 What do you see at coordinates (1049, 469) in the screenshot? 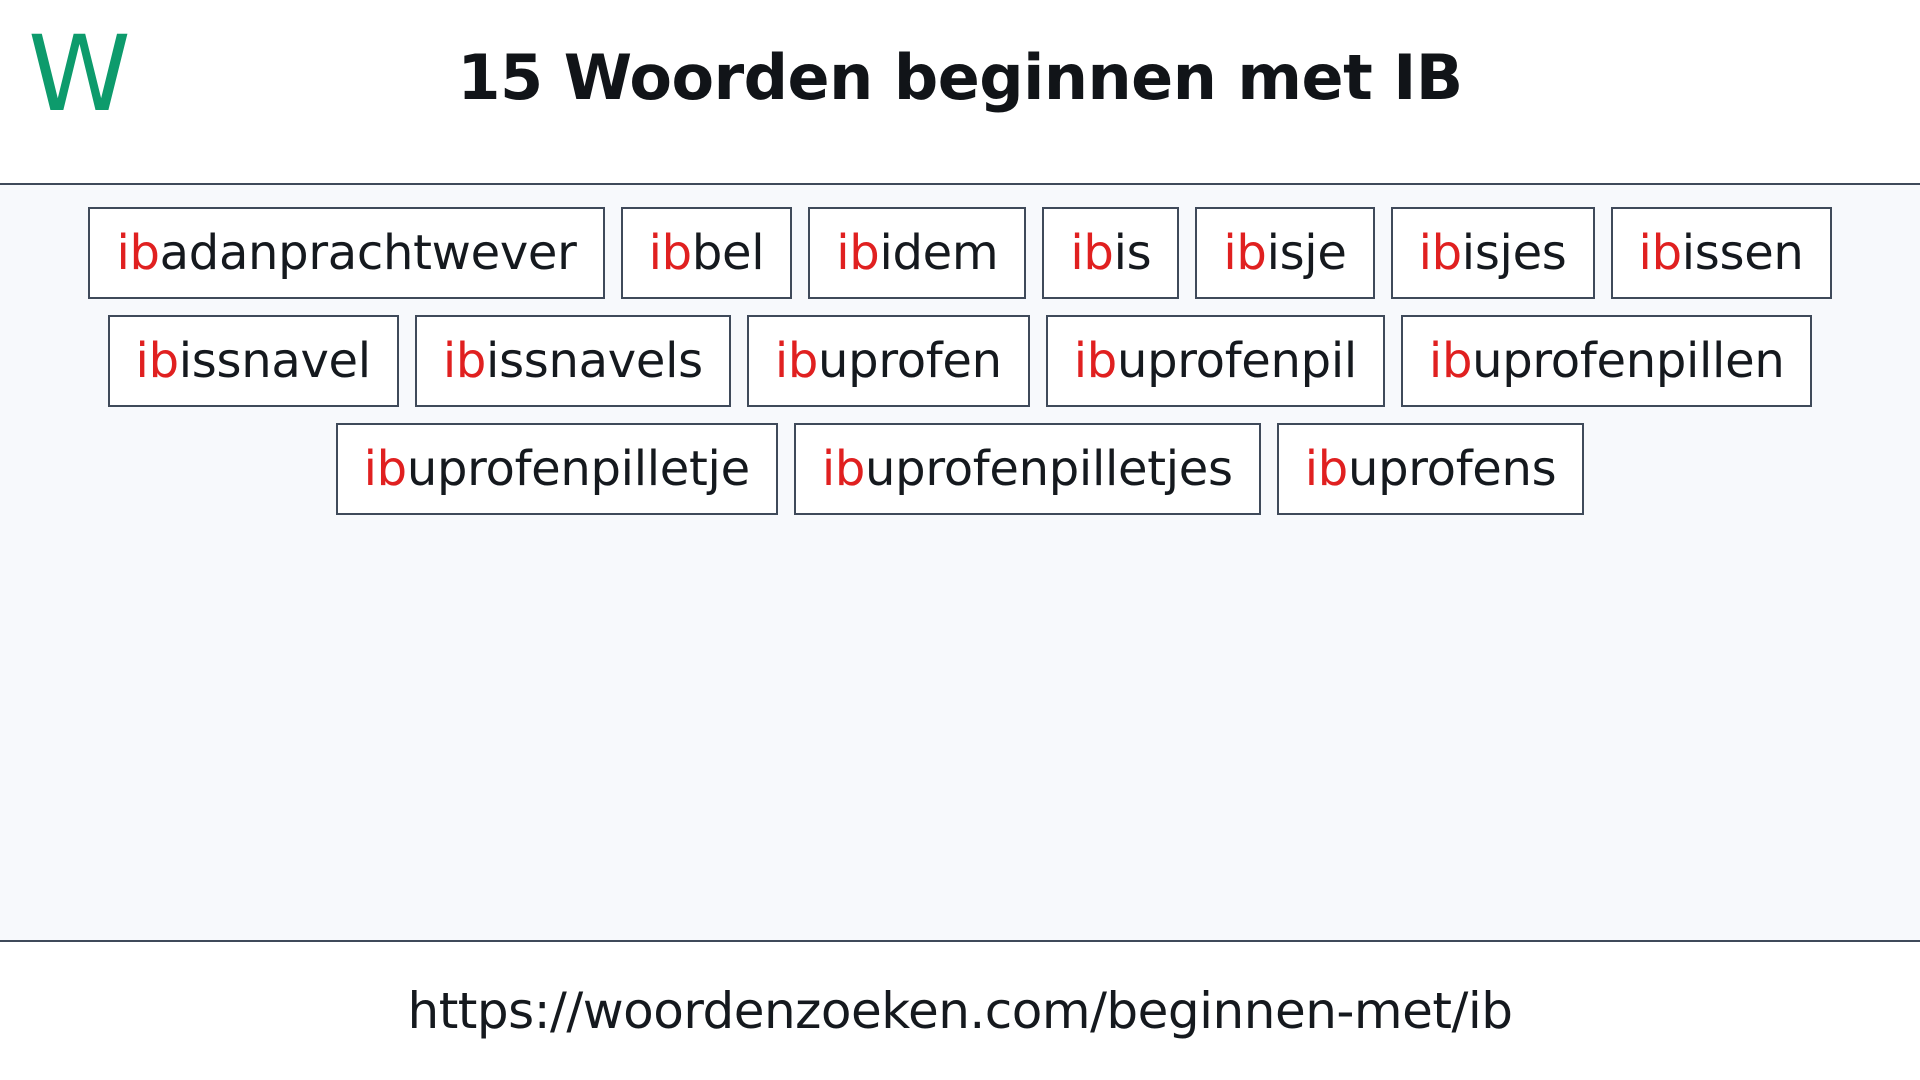
I see `word-suffix: uprofenpilletjes` at bounding box center [1049, 469].